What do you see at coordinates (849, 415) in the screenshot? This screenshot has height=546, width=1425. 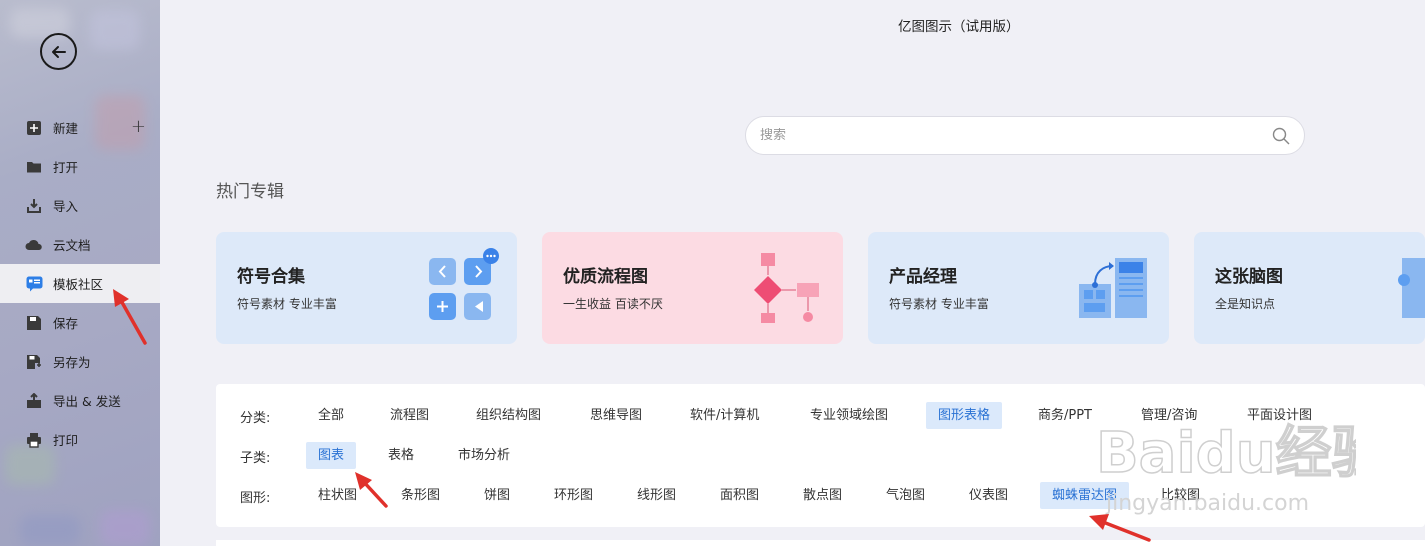 I see `category-option-professional: 专业领域绘图` at bounding box center [849, 415].